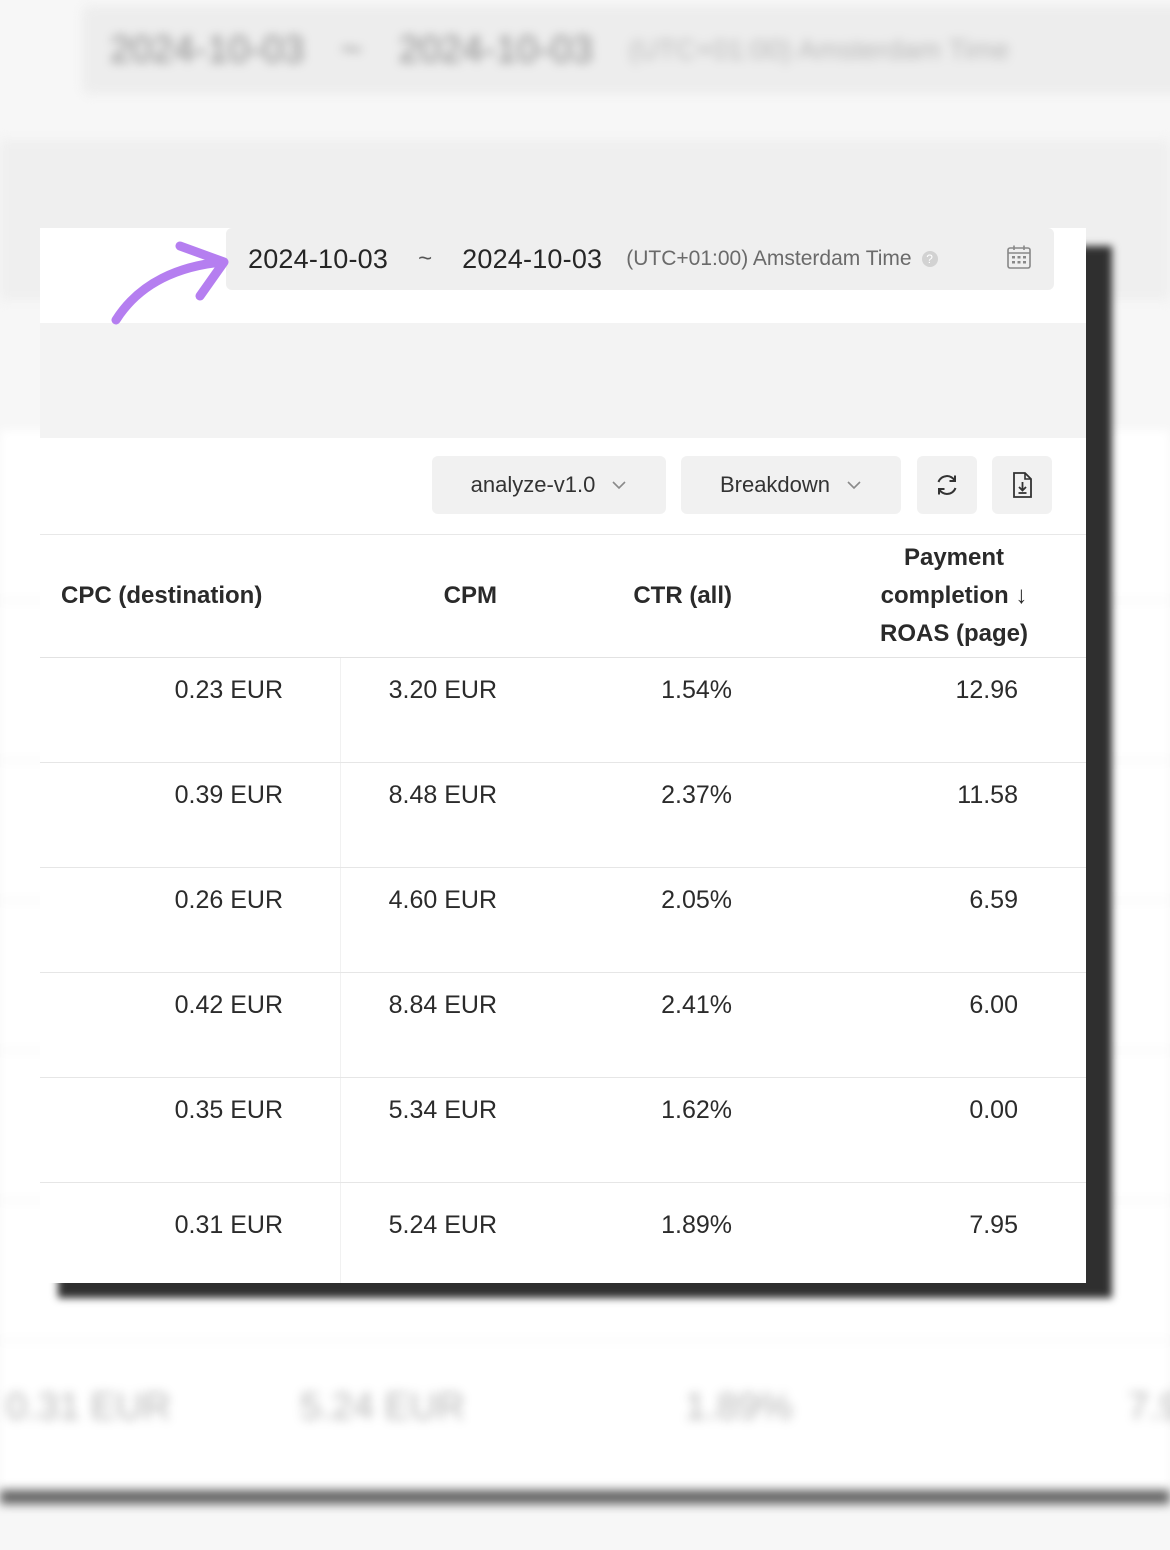 This screenshot has height=1550, width=1170. I want to click on cell-cpc: 0.23 EUR, so click(228, 690).